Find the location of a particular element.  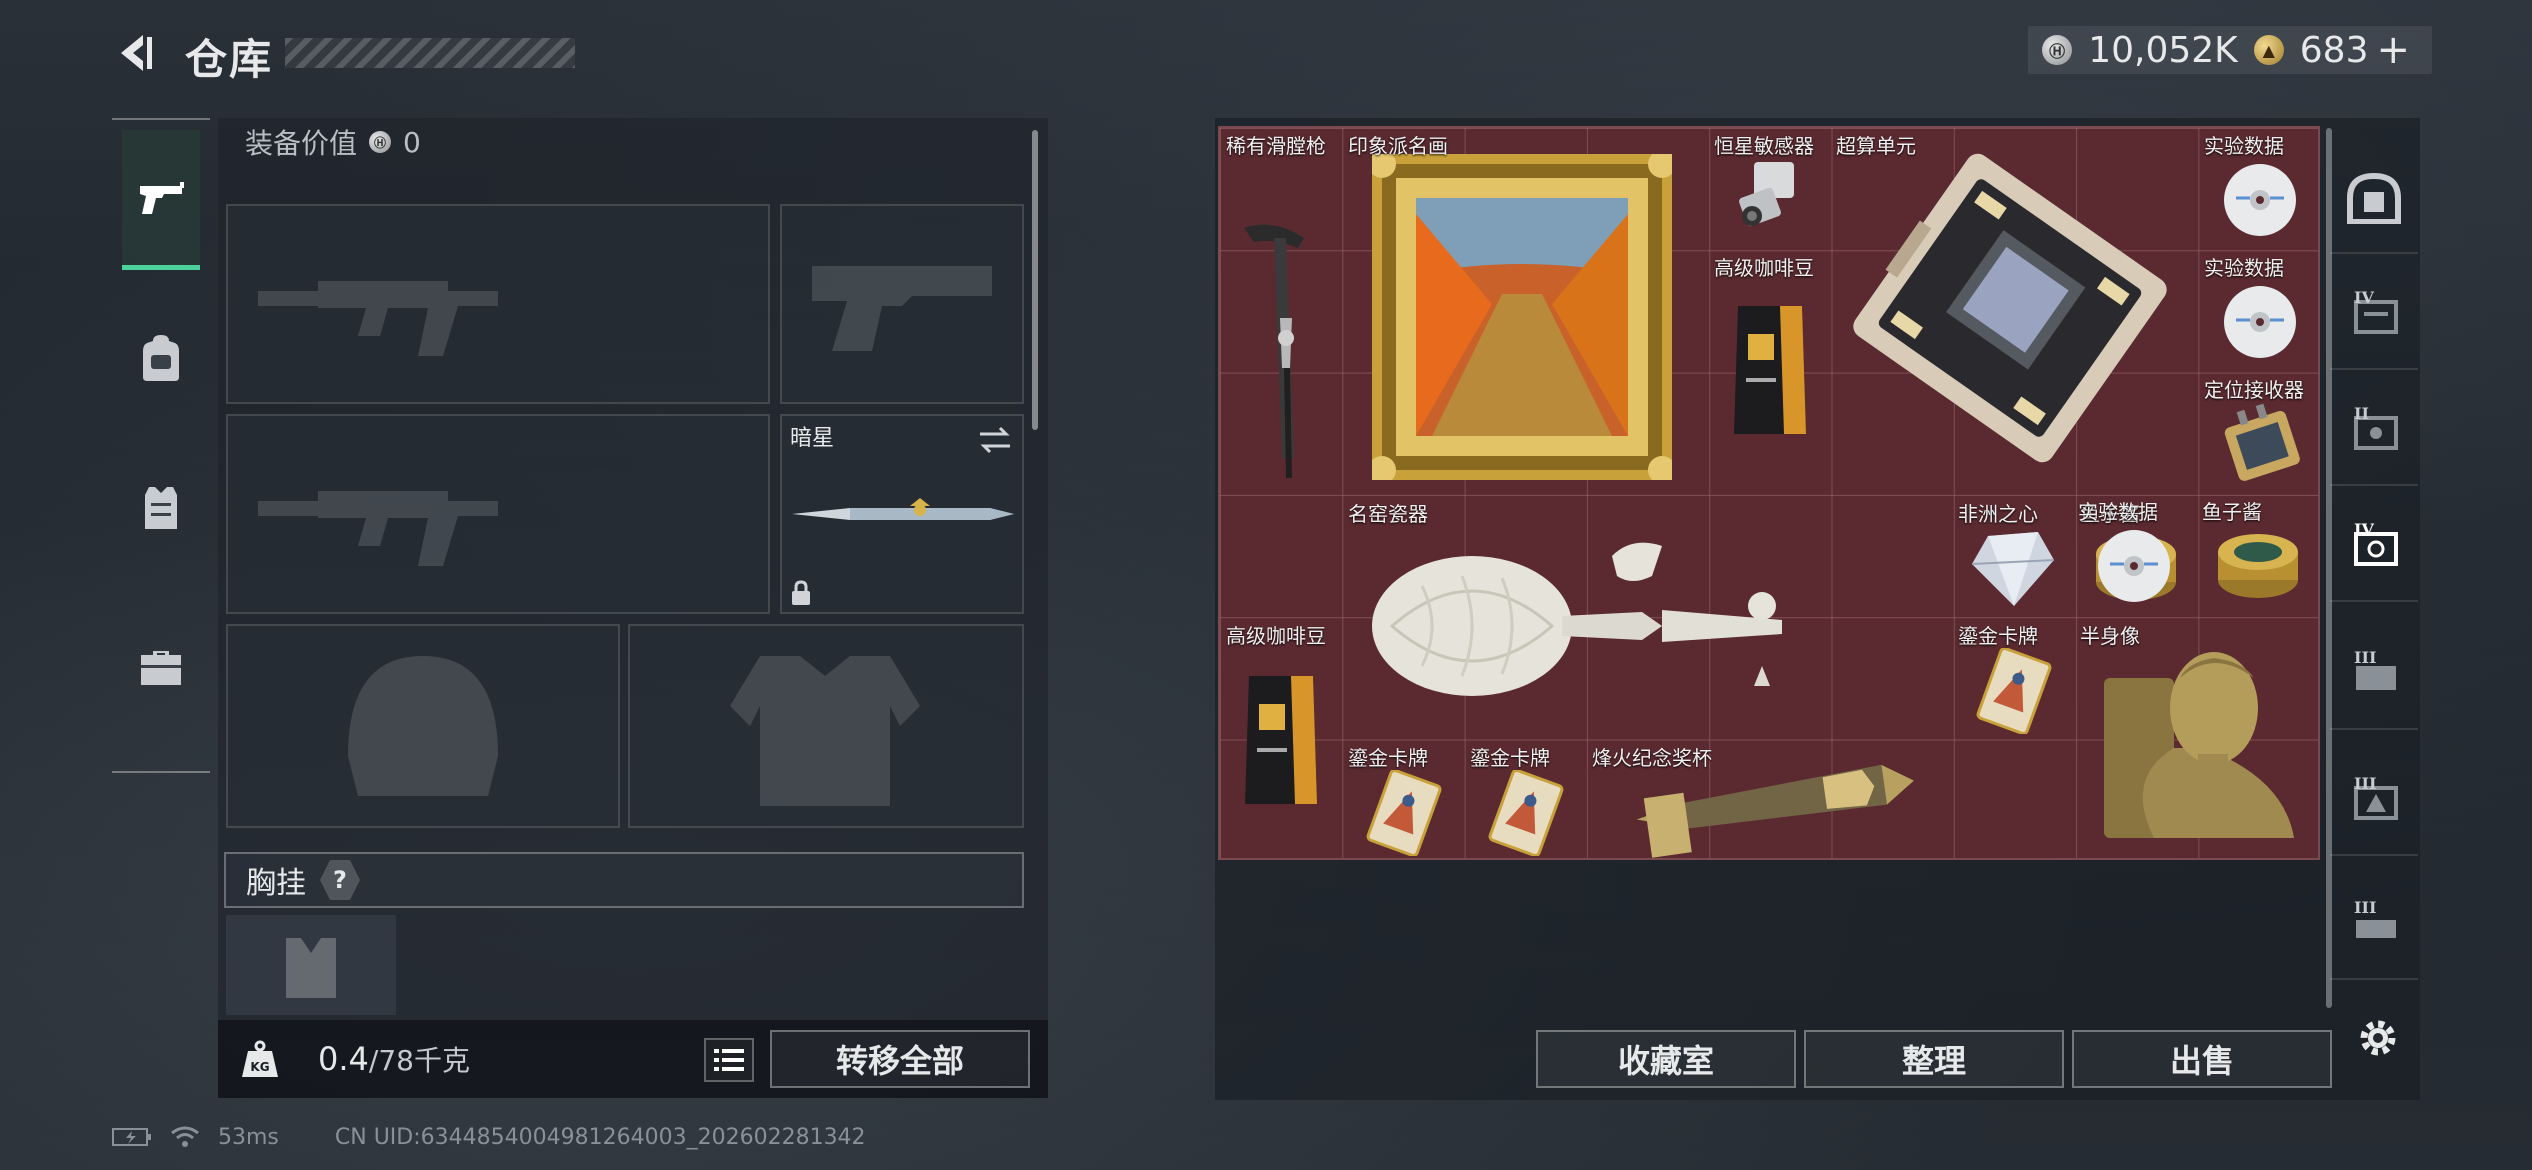

painting-icon is located at coordinates (1522, 317).